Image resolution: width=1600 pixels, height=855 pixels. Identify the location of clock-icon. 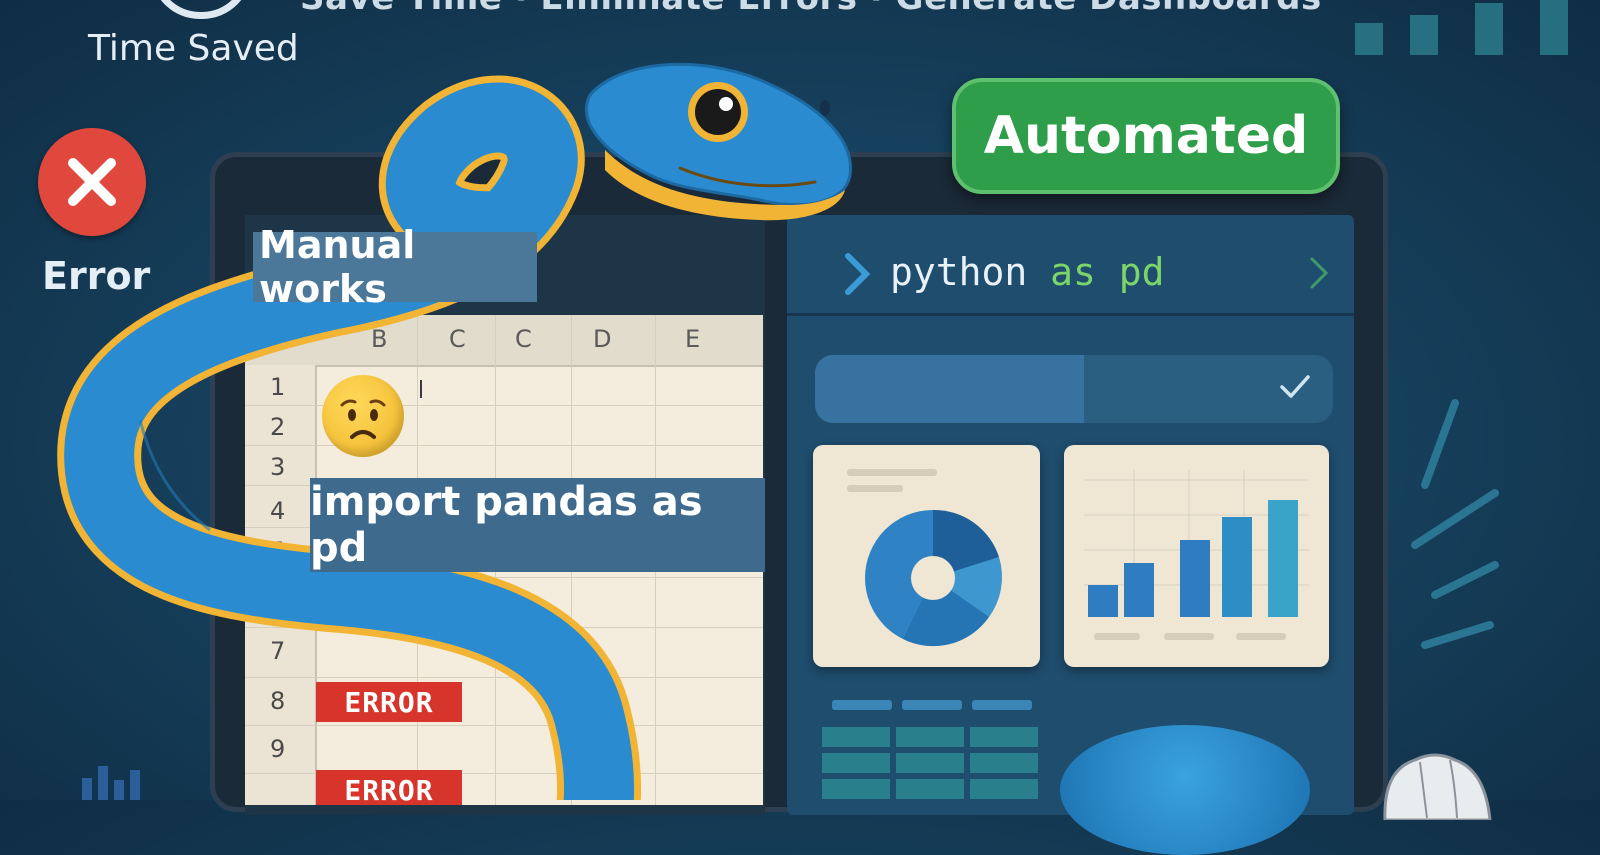
(201, 9).